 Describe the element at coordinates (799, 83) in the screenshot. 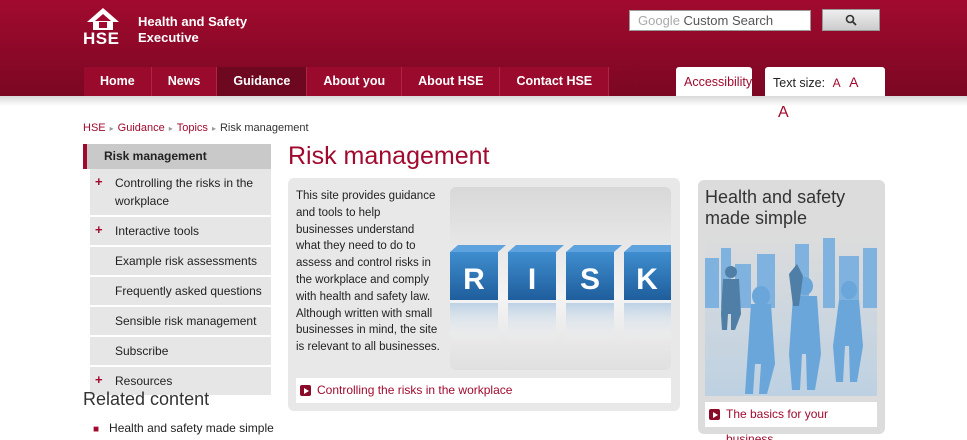

I see `text-size-label: Text size:` at that location.